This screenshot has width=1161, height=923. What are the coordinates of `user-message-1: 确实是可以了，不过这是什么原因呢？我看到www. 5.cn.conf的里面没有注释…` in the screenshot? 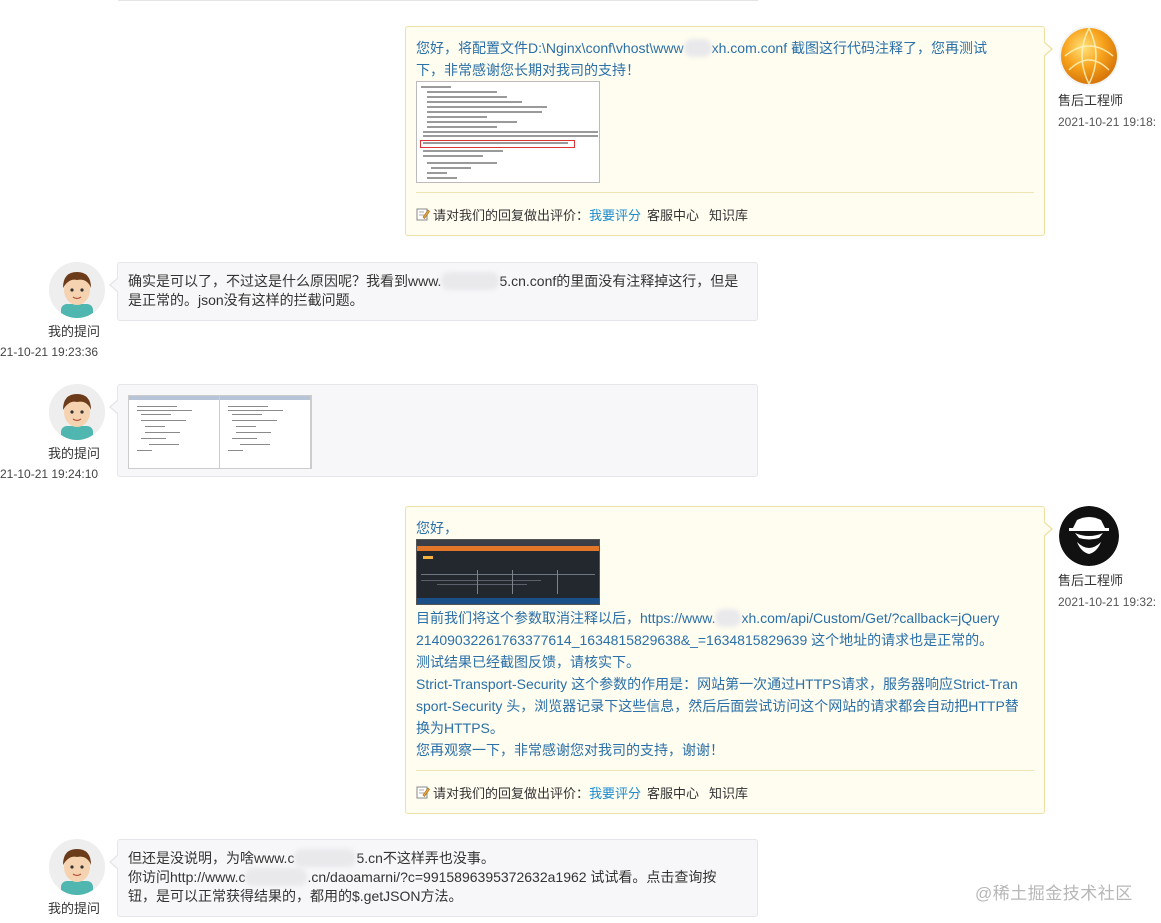 It's located at (433, 291).